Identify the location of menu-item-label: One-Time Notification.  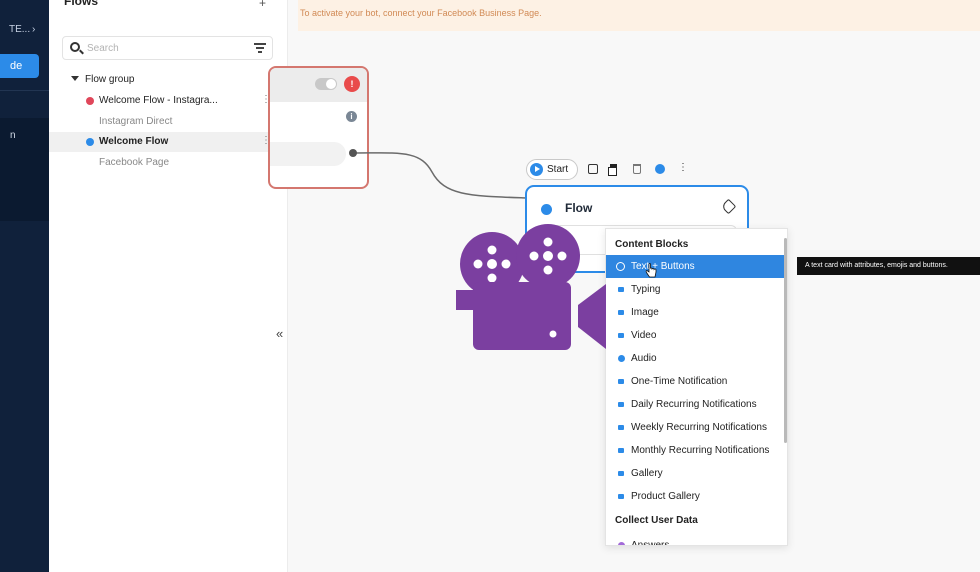
(679, 381).